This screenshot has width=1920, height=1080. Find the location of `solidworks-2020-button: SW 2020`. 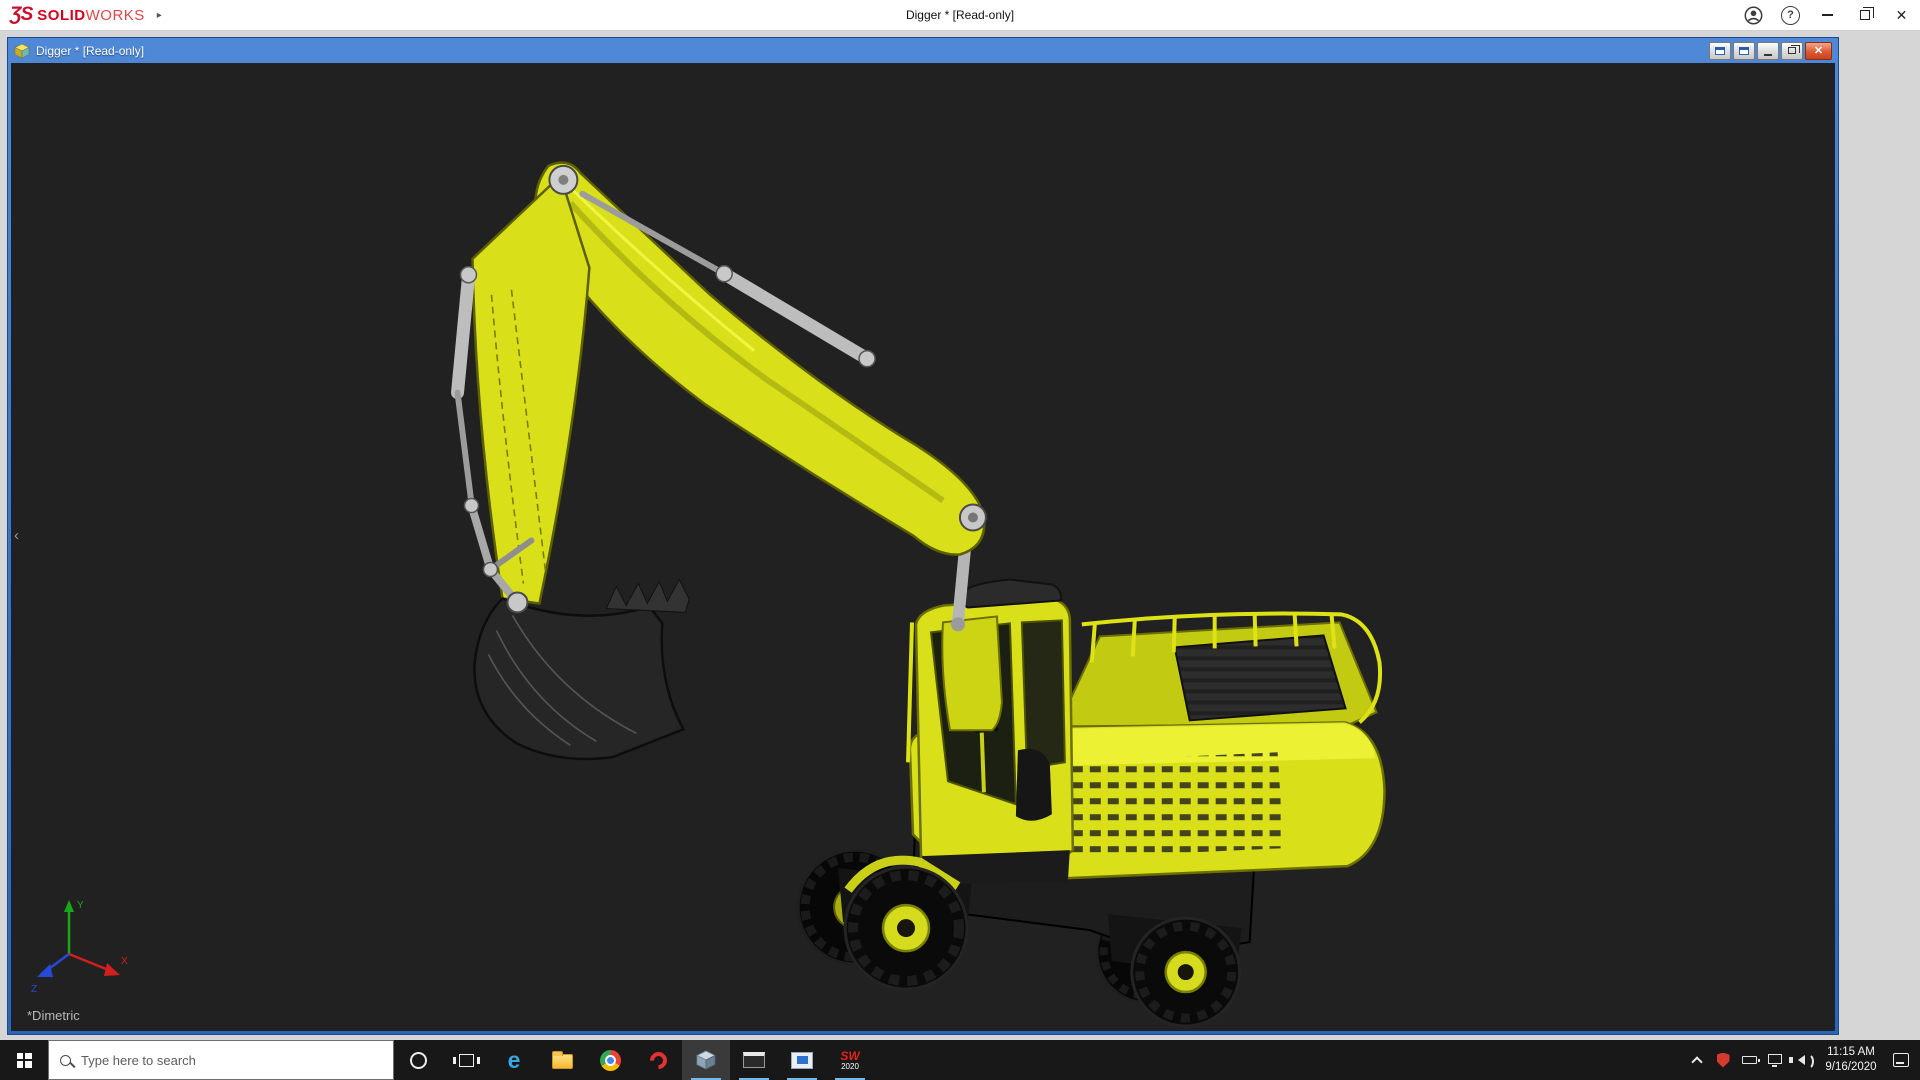

solidworks-2020-button: SW 2020 is located at coordinates (850, 1060).